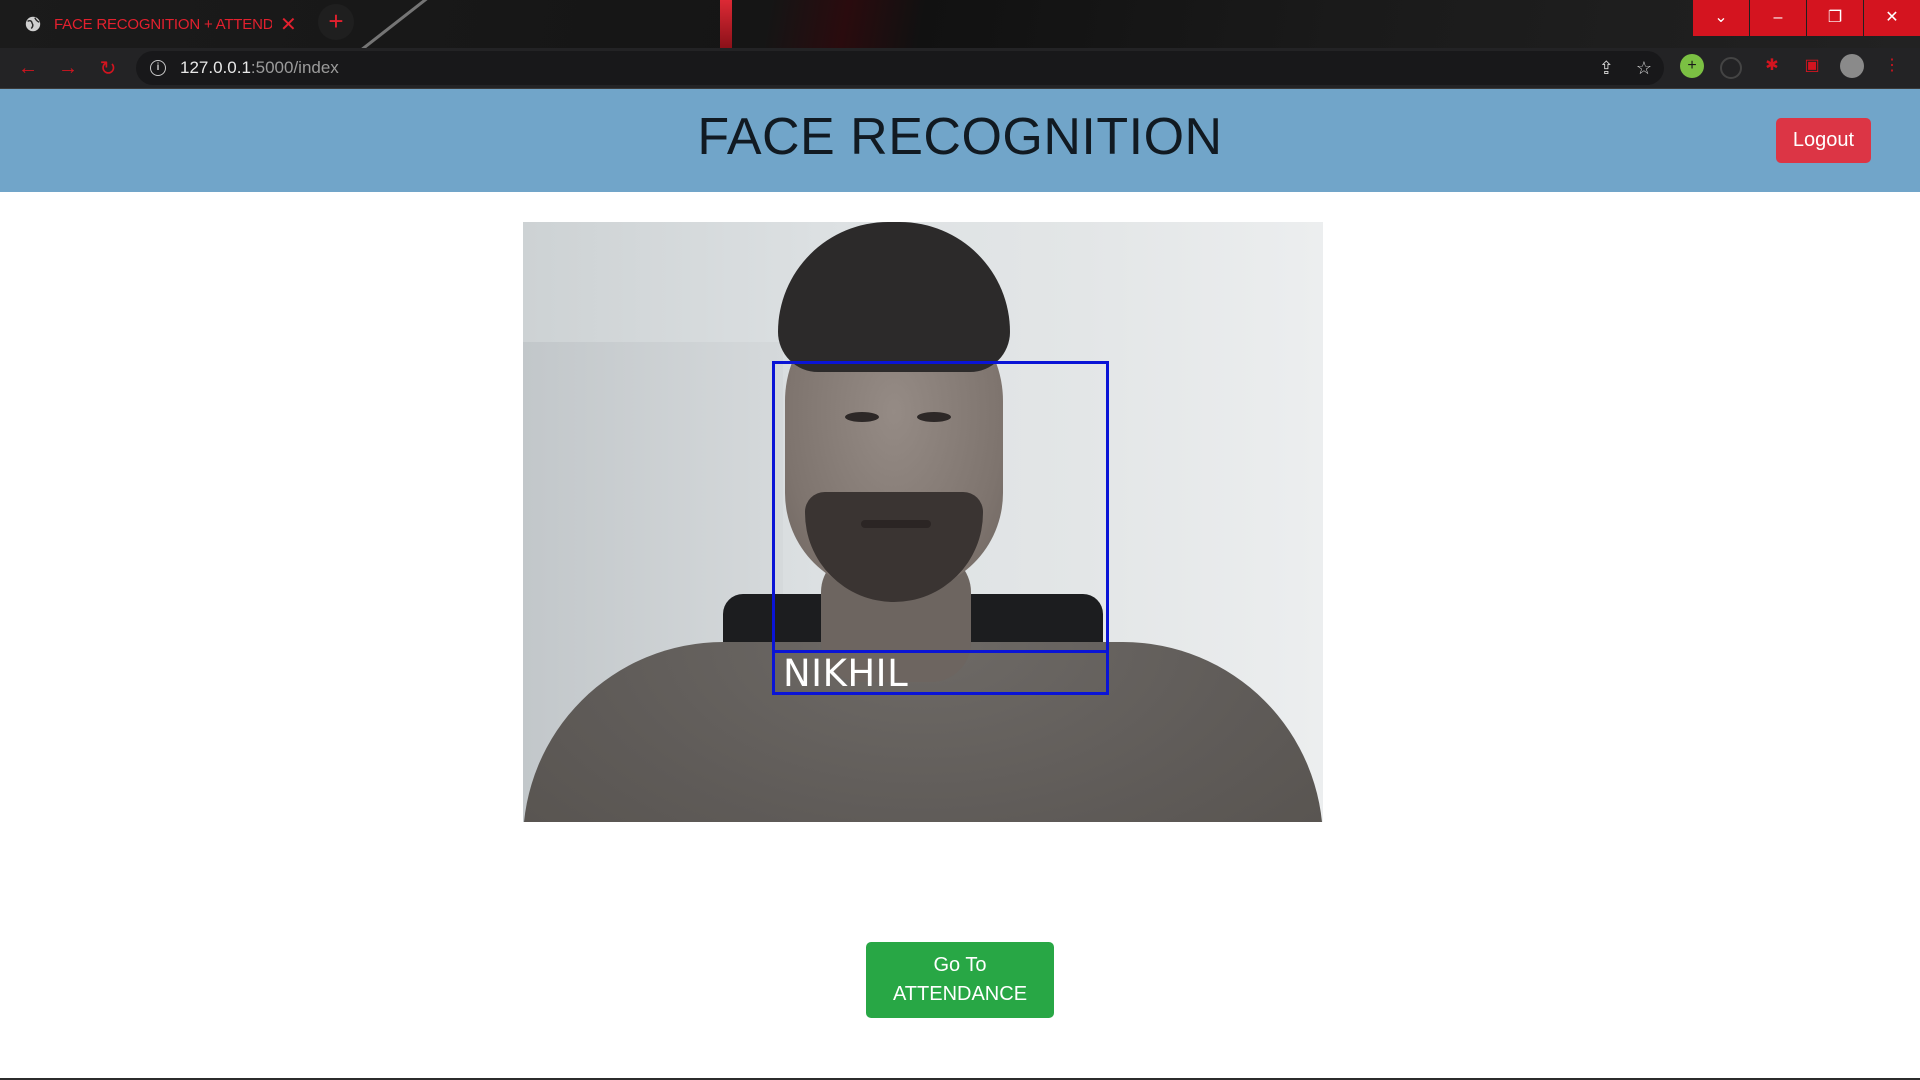  Describe the element at coordinates (1852, 66) in the screenshot. I see `profile-avatar` at that location.